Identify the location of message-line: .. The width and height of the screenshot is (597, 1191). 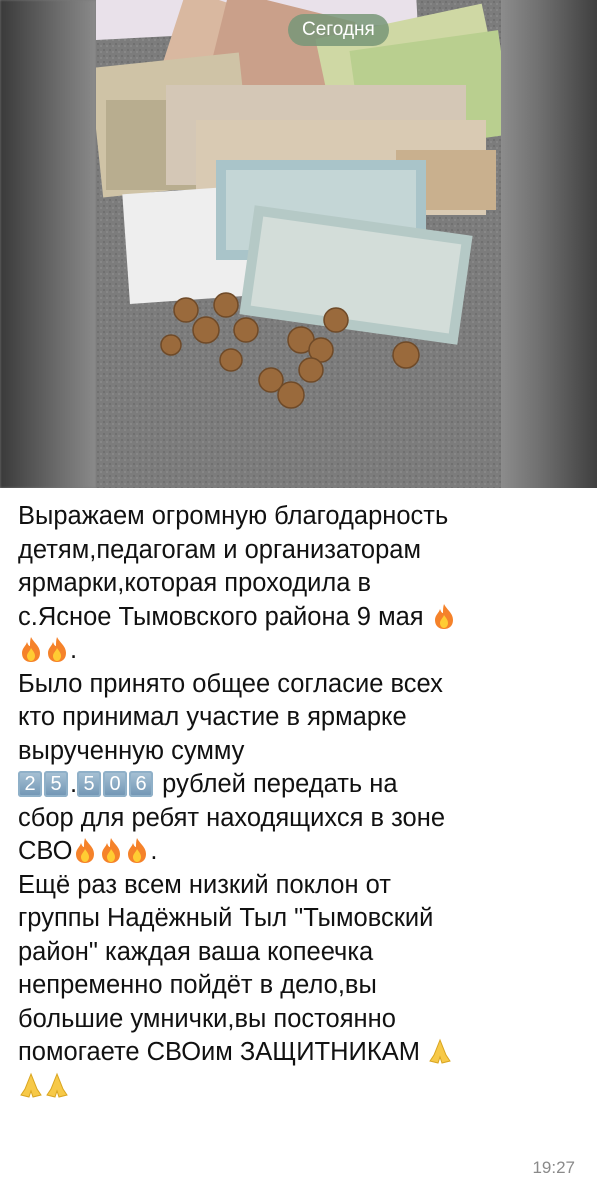
(300, 651).